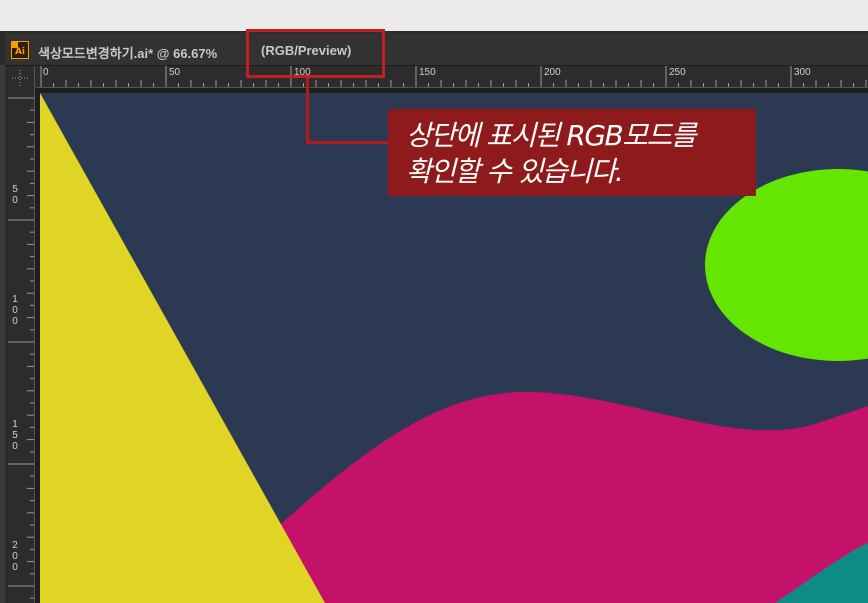 This screenshot has width=868, height=603. Describe the element at coordinates (20, 50) in the screenshot. I see `illustrator-ai-icon: Ai` at that location.